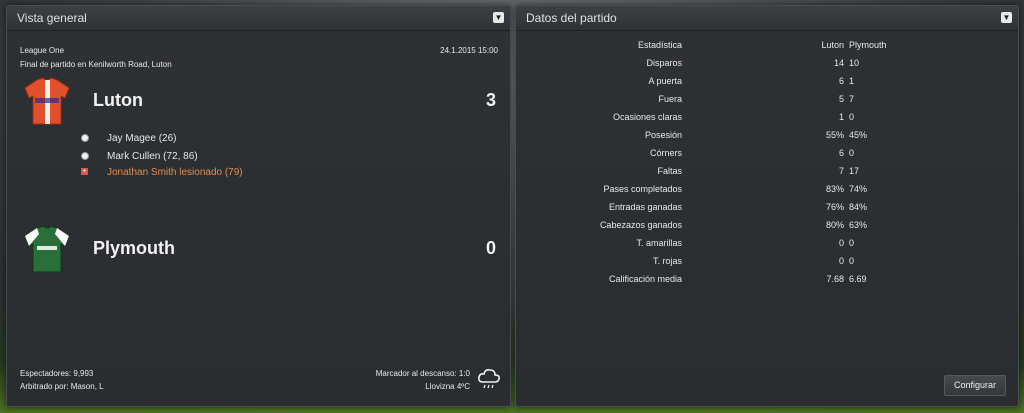 This screenshot has height=413, width=1024. What do you see at coordinates (670, 99) in the screenshot?
I see `stat-label: Fuera` at bounding box center [670, 99].